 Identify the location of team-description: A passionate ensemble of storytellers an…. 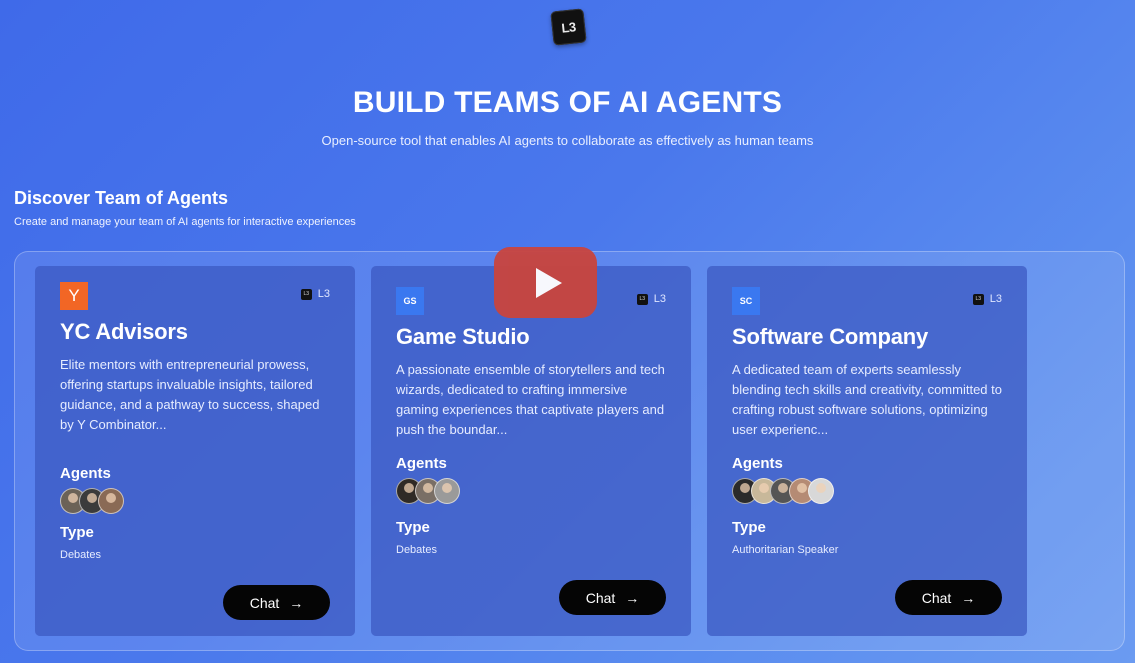
(530, 399).